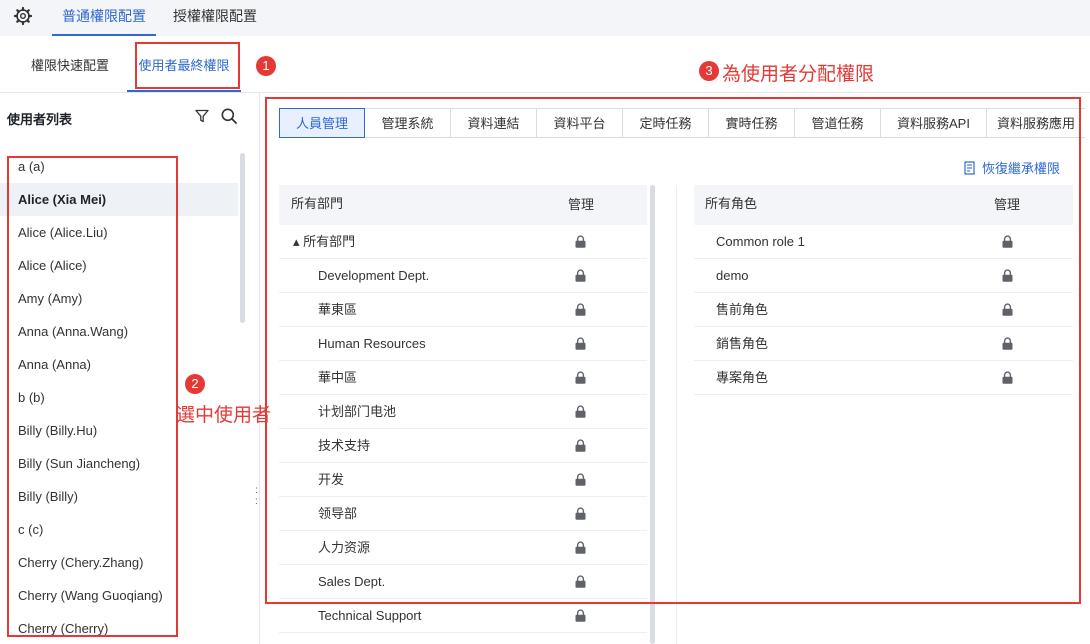 The width and height of the screenshot is (1090, 644). What do you see at coordinates (370, 615) in the screenshot?
I see `department-name: Technical Support` at bounding box center [370, 615].